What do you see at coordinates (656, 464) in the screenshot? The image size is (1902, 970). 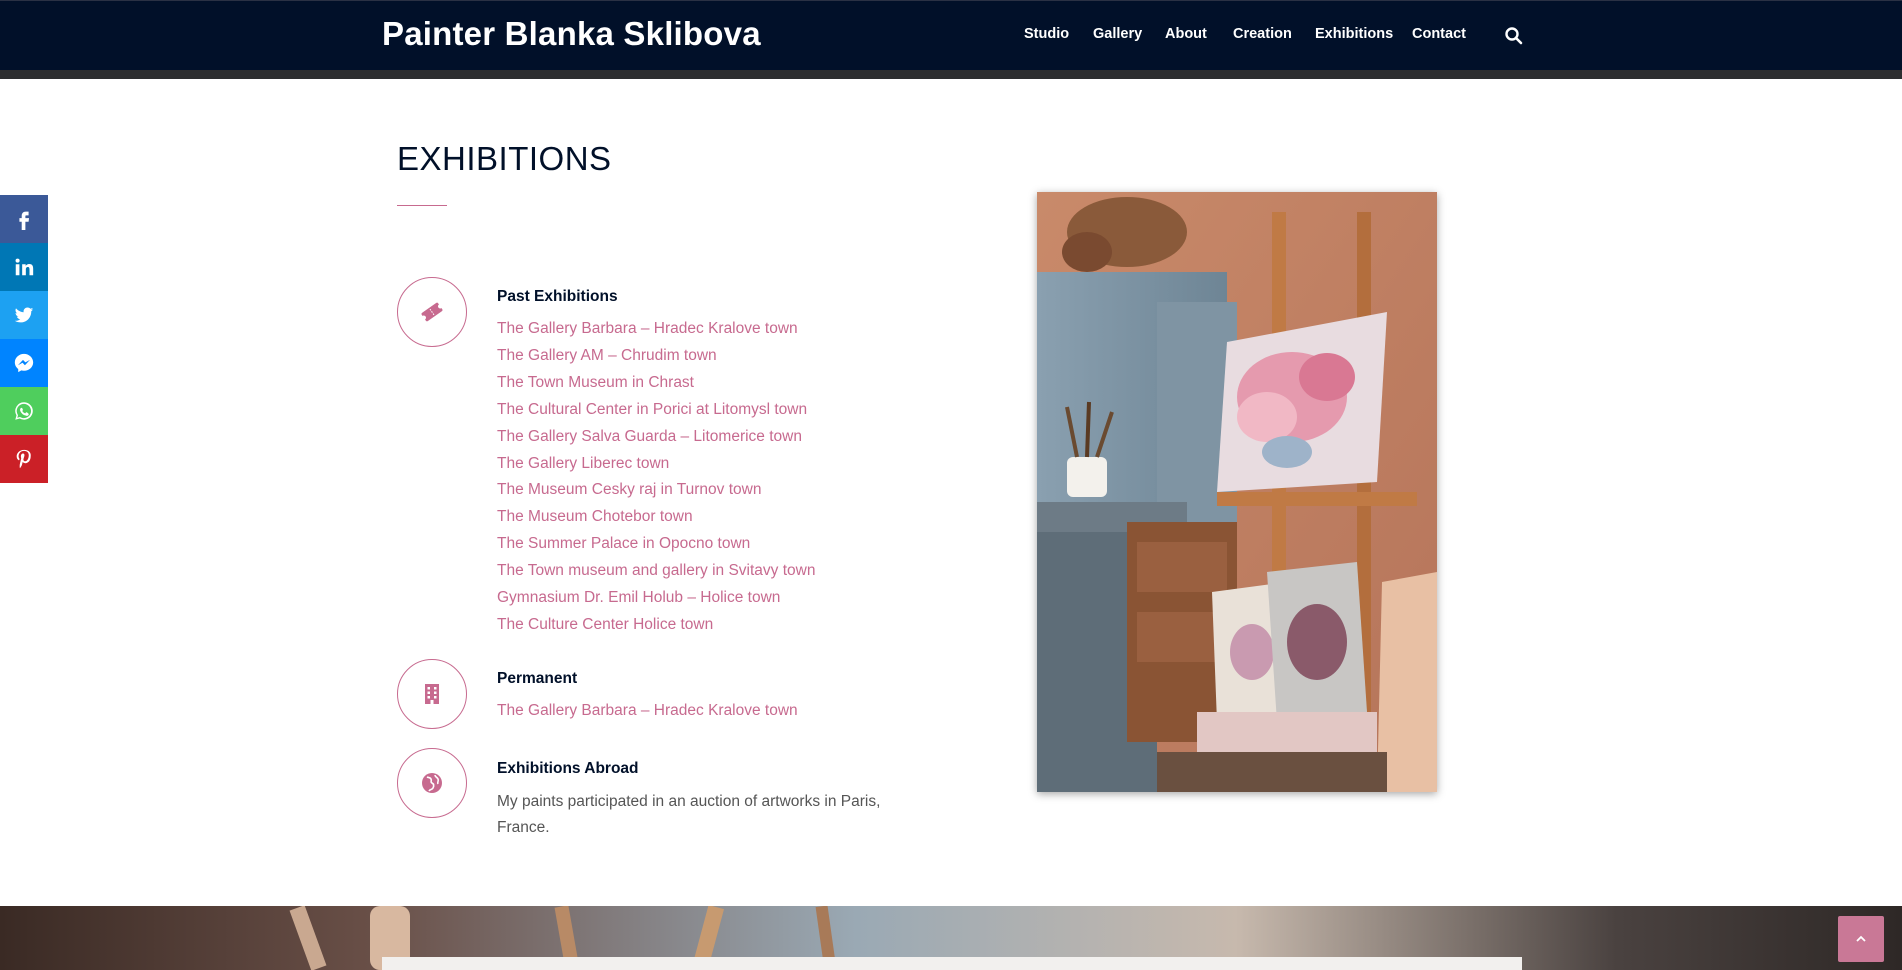 I see `list-item: The Gallery Liberec town` at bounding box center [656, 464].